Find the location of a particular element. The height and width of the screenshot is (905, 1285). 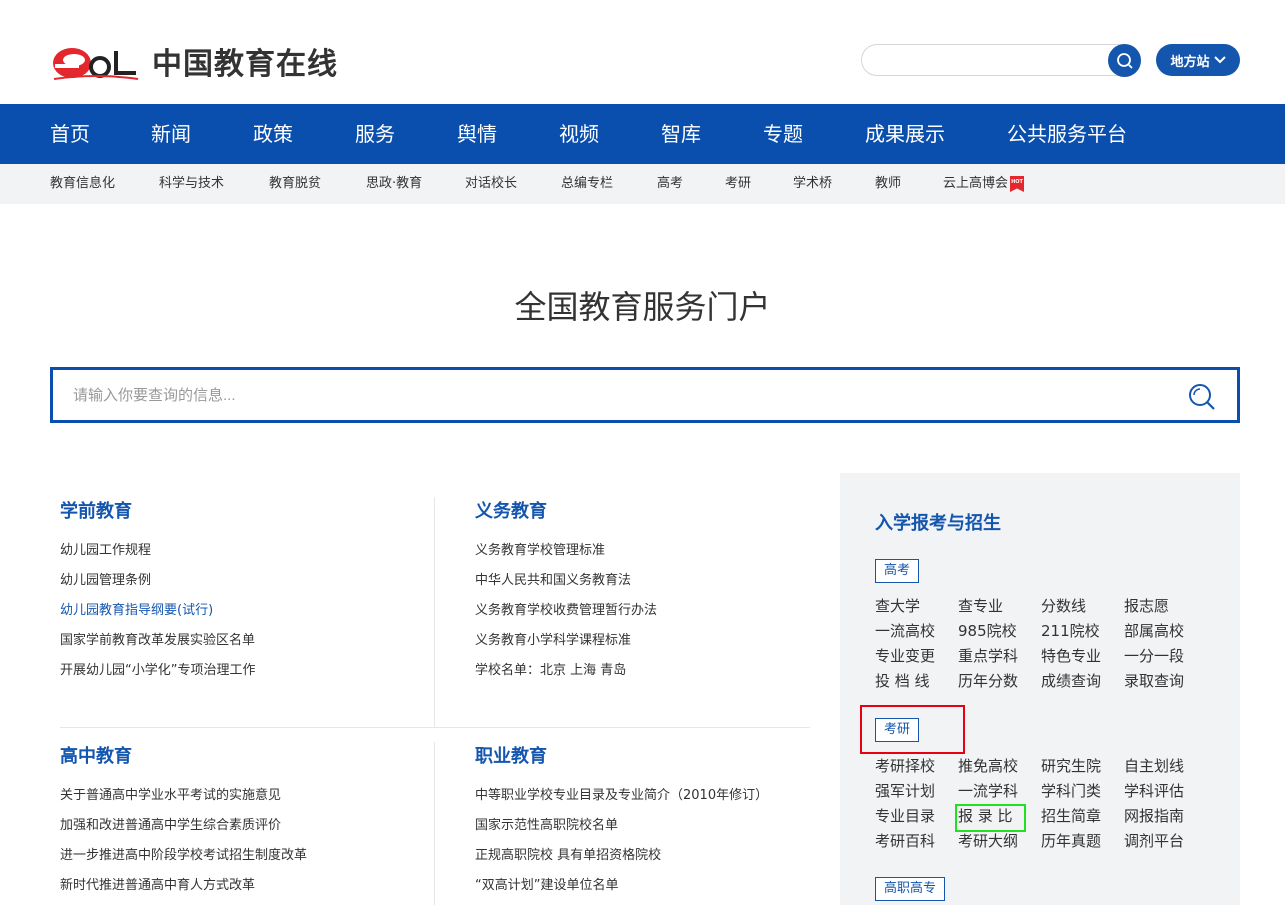

gaokao-link: 985院校 is located at coordinates (999, 631).